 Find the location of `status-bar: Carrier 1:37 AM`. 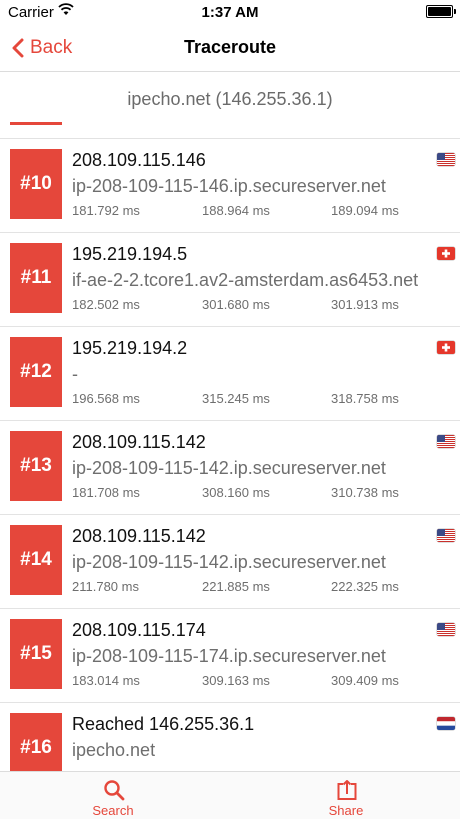

status-bar: Carrier 1:37 AM is located at coordinates (230, 12).